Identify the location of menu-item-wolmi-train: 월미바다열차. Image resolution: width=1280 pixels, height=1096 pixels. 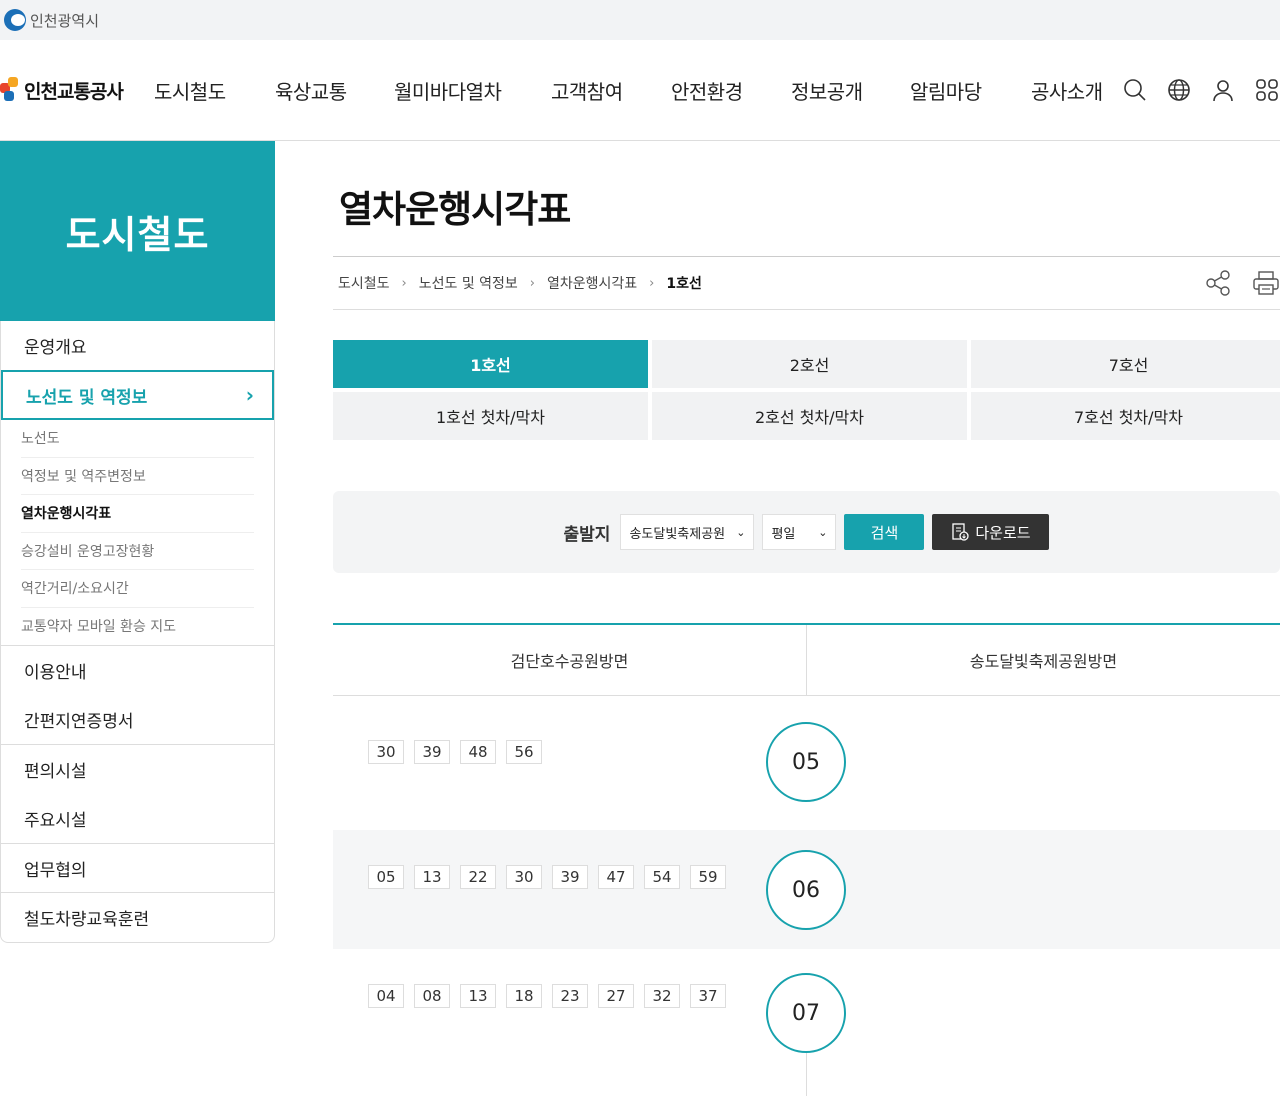
(448, 90).